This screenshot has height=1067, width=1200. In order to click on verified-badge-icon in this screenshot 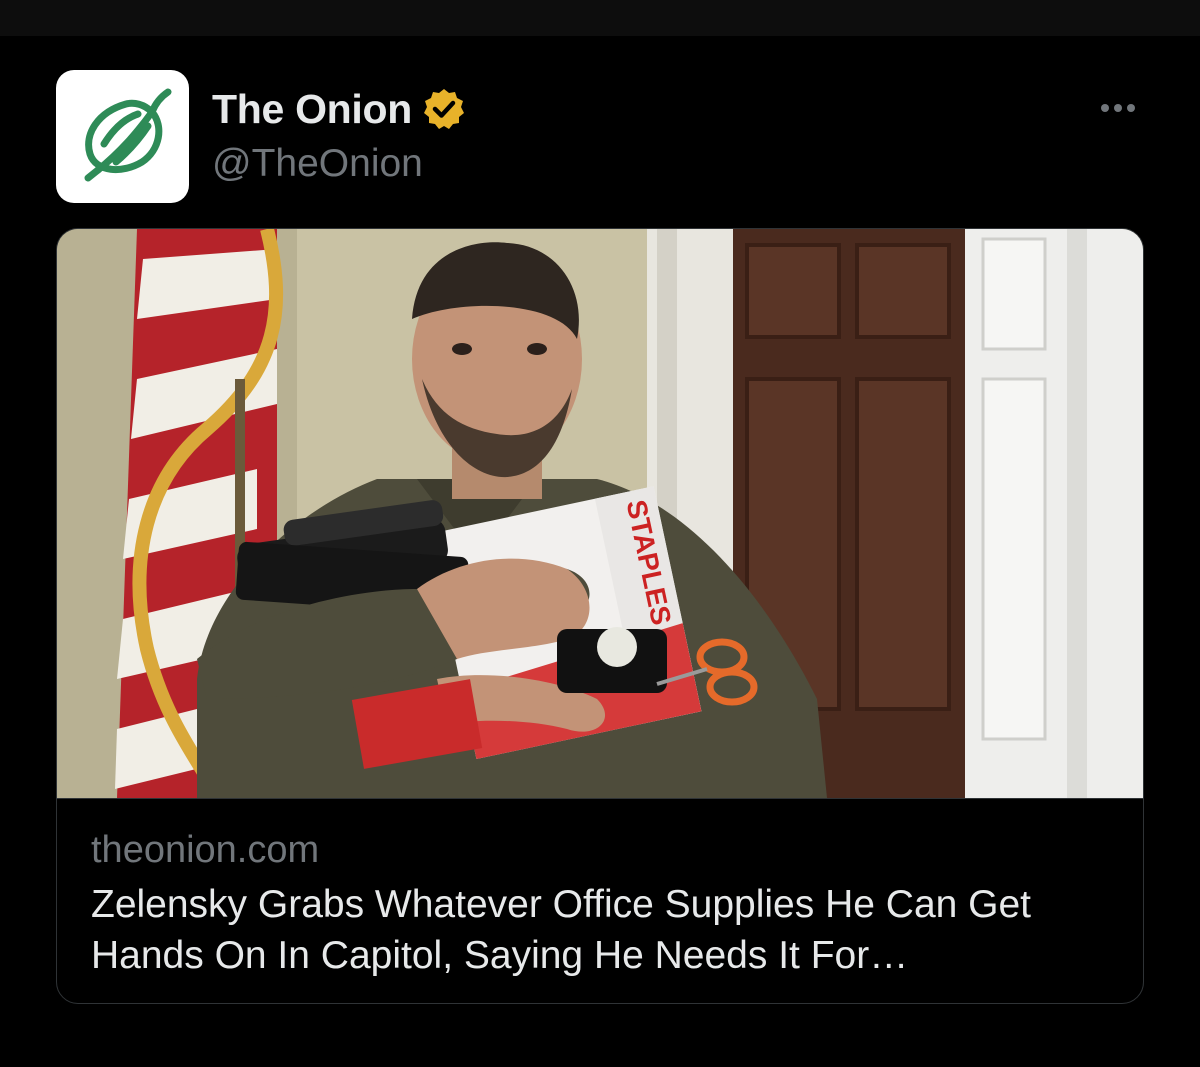, I will do `click(444, 109)`.